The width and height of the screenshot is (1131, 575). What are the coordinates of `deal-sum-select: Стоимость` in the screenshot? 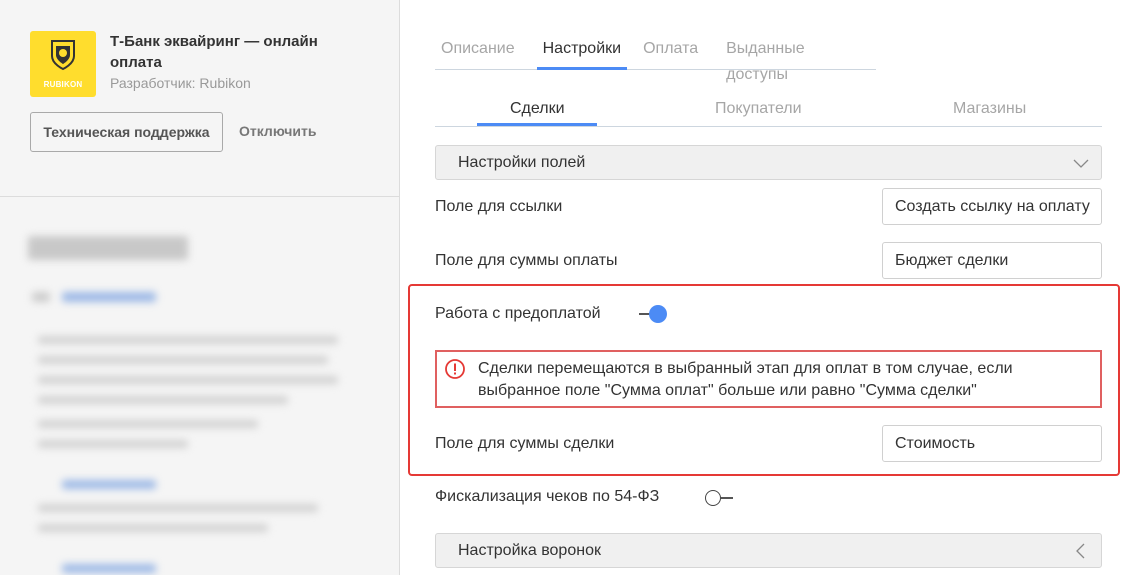 It's located at (992, 443).